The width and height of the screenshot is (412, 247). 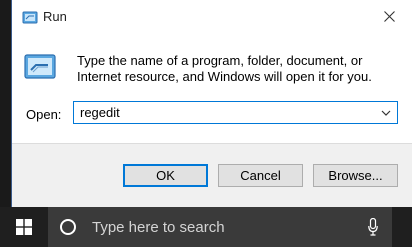 What do you see at coordinates (260, 175) in the screenshot?
I see `cancel-button: Cancel` at bounding box center [260, 175].